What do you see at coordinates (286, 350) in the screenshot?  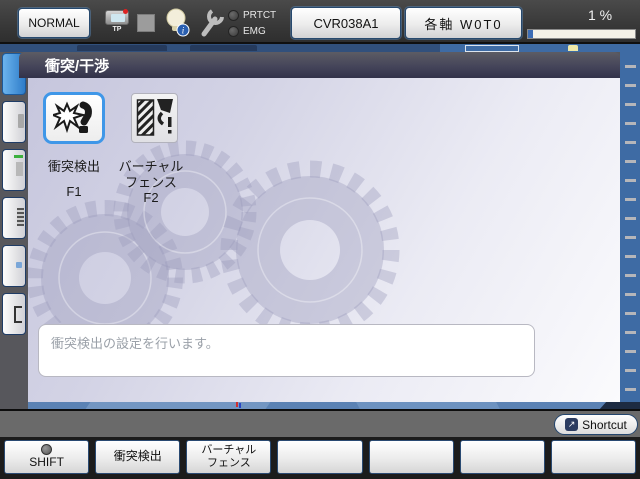 I see `message-box: 衝突検出の設定を行います。` at bounding box center [286, 350].